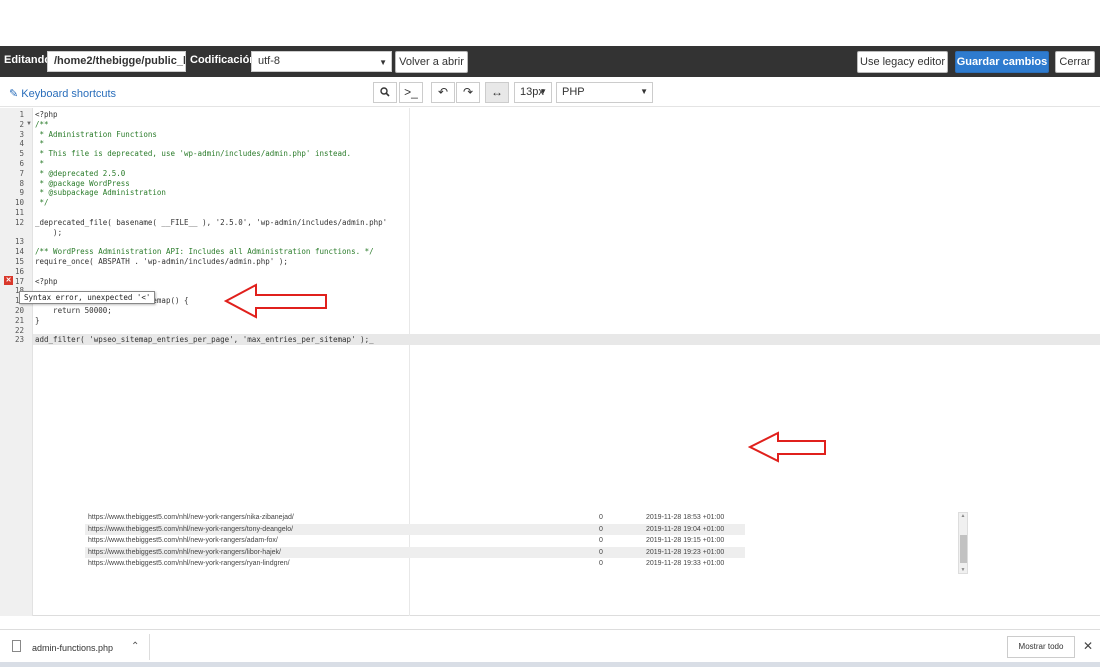 Image resolution: width=1100 pixels, height=667 pixels. What do you see at coordinates (21, 173) in the screenshot?
I see `line-number: 7` at bounding box center [21, 173].